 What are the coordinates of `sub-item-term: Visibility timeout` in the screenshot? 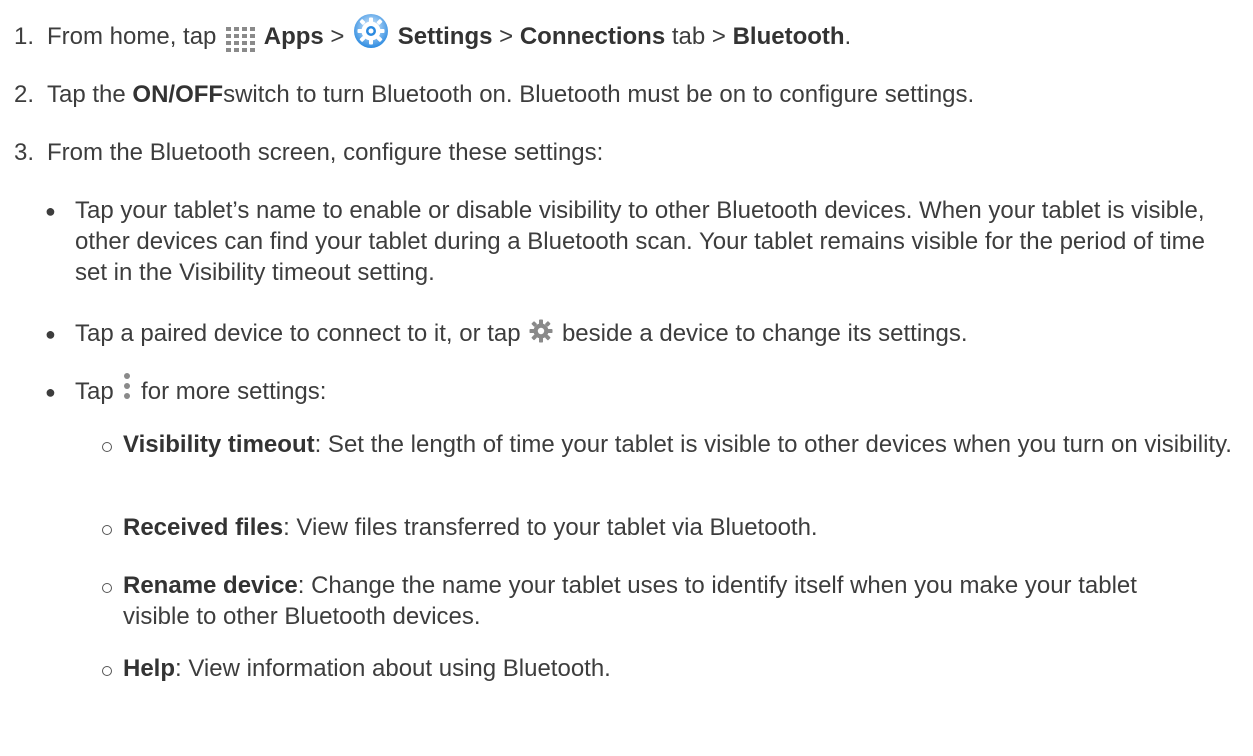 It's located at (219, 444).